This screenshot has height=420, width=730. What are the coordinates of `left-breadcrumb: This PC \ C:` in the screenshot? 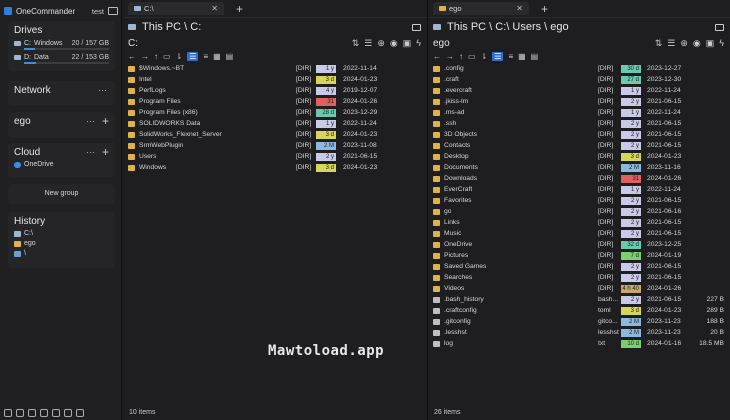 It's located at (275, 27).